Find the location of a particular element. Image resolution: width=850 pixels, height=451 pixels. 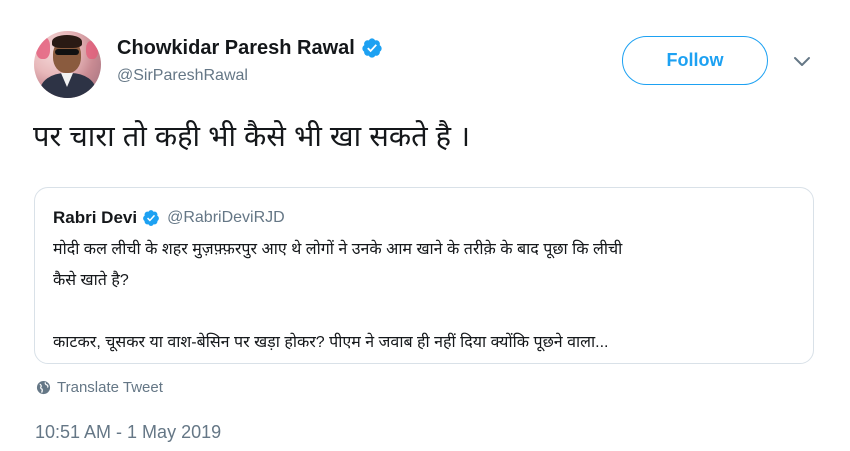

quoted-author-name: Rabri Devi is located at coordinates (95, 217).